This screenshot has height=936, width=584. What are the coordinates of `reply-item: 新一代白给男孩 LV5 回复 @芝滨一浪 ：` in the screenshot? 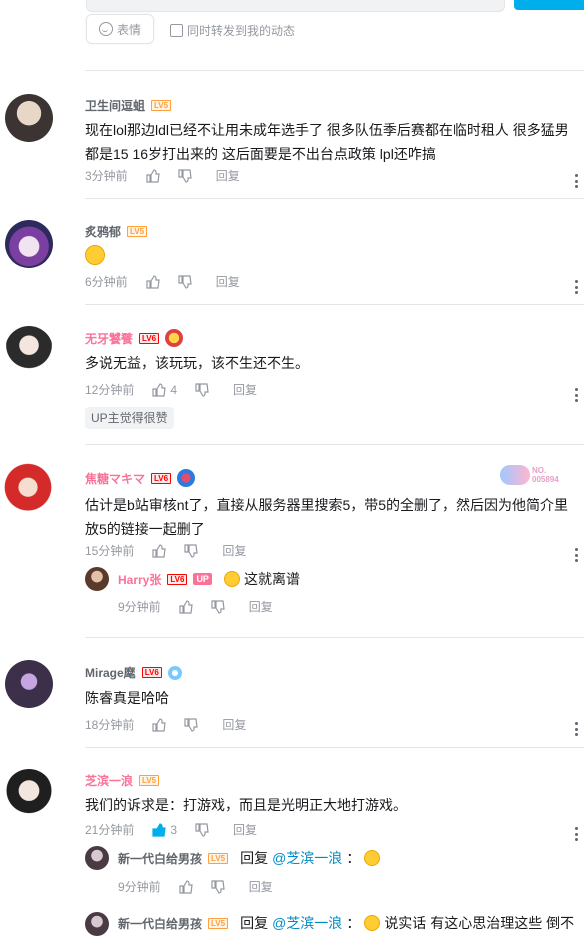 It's located at (249, 858).